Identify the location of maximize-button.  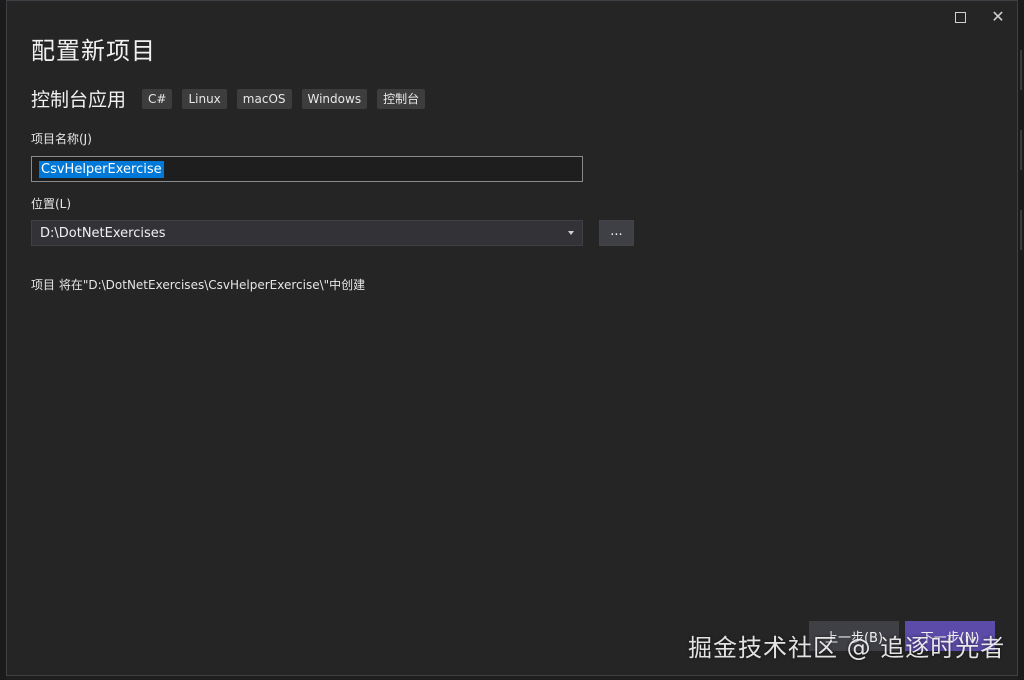
(960, 17).